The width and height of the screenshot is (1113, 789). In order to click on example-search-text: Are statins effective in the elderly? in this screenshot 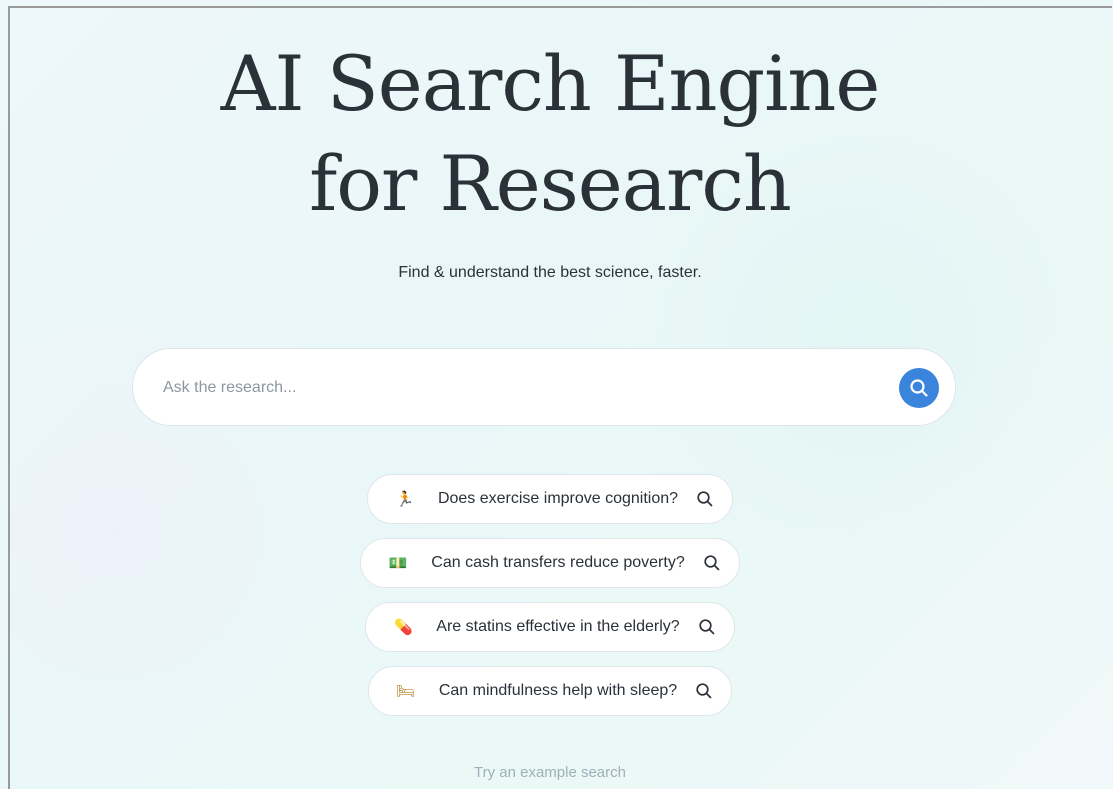, I will do `click(558, 626)`.